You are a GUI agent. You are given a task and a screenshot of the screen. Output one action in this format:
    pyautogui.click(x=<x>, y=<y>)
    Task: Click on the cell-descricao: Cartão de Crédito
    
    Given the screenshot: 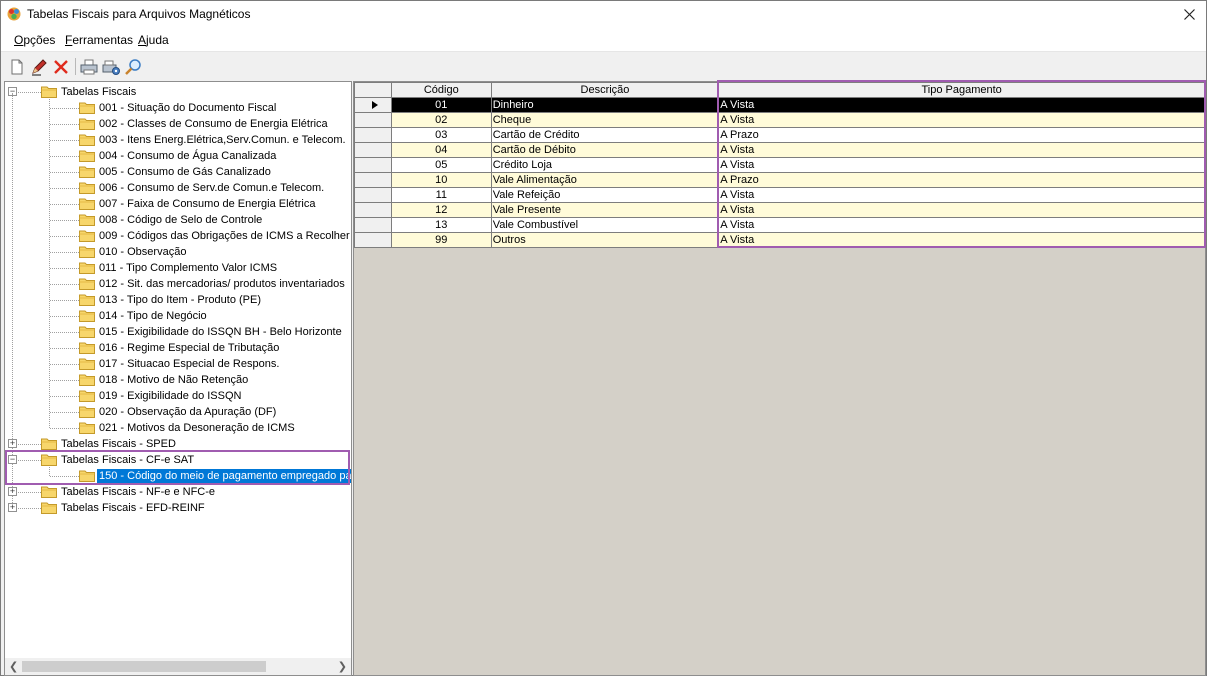 What is the action you would take?
    pyautogui.click(x=605, y=135)
    